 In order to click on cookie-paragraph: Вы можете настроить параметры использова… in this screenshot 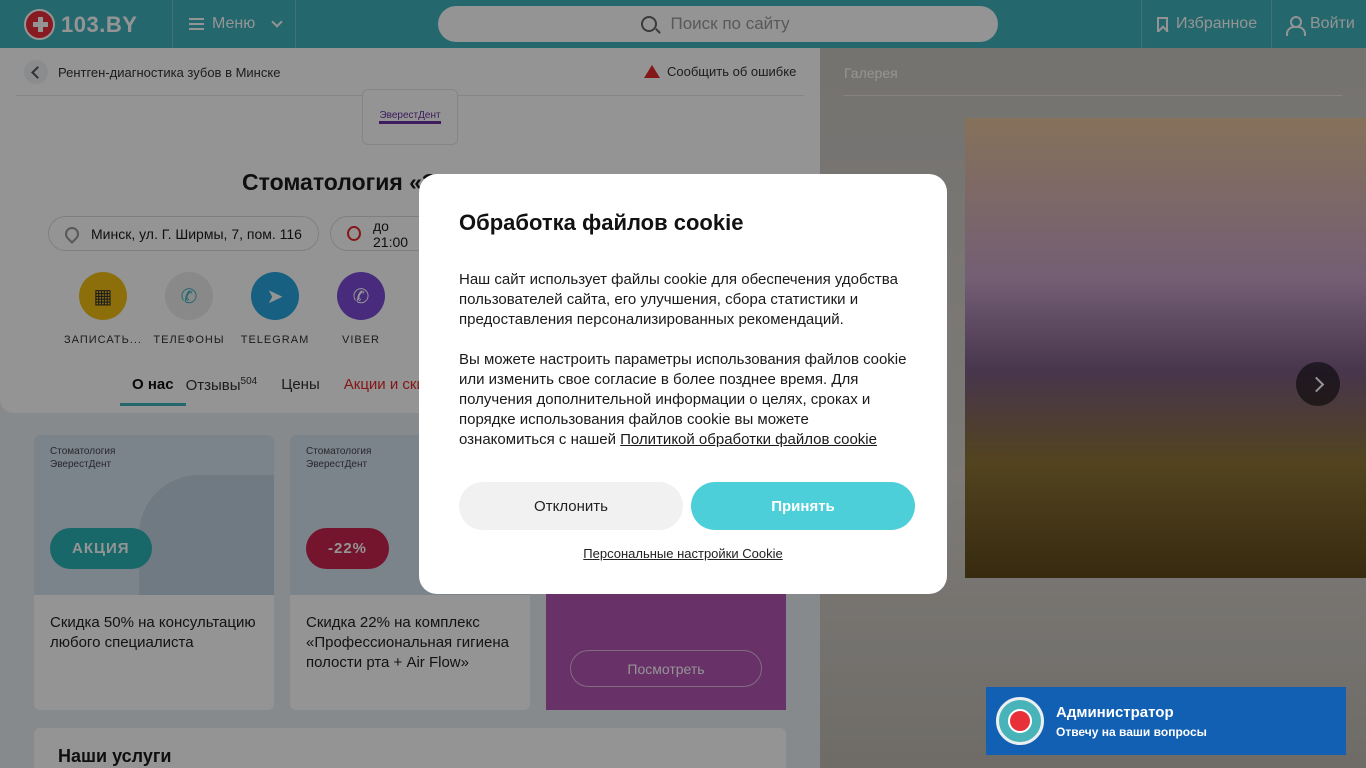, I will do `click(683, 400)`.